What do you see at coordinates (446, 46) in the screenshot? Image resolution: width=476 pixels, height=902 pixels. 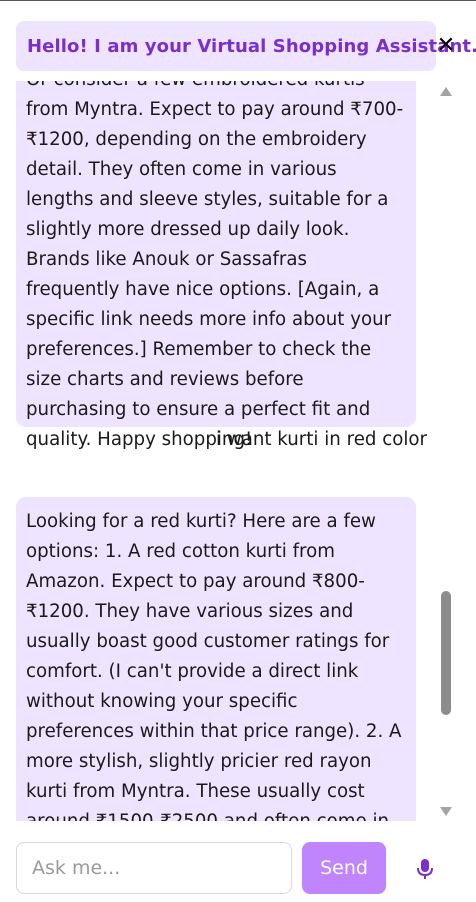 I see `close-icon: ✕` at bounding box center [446, 46].